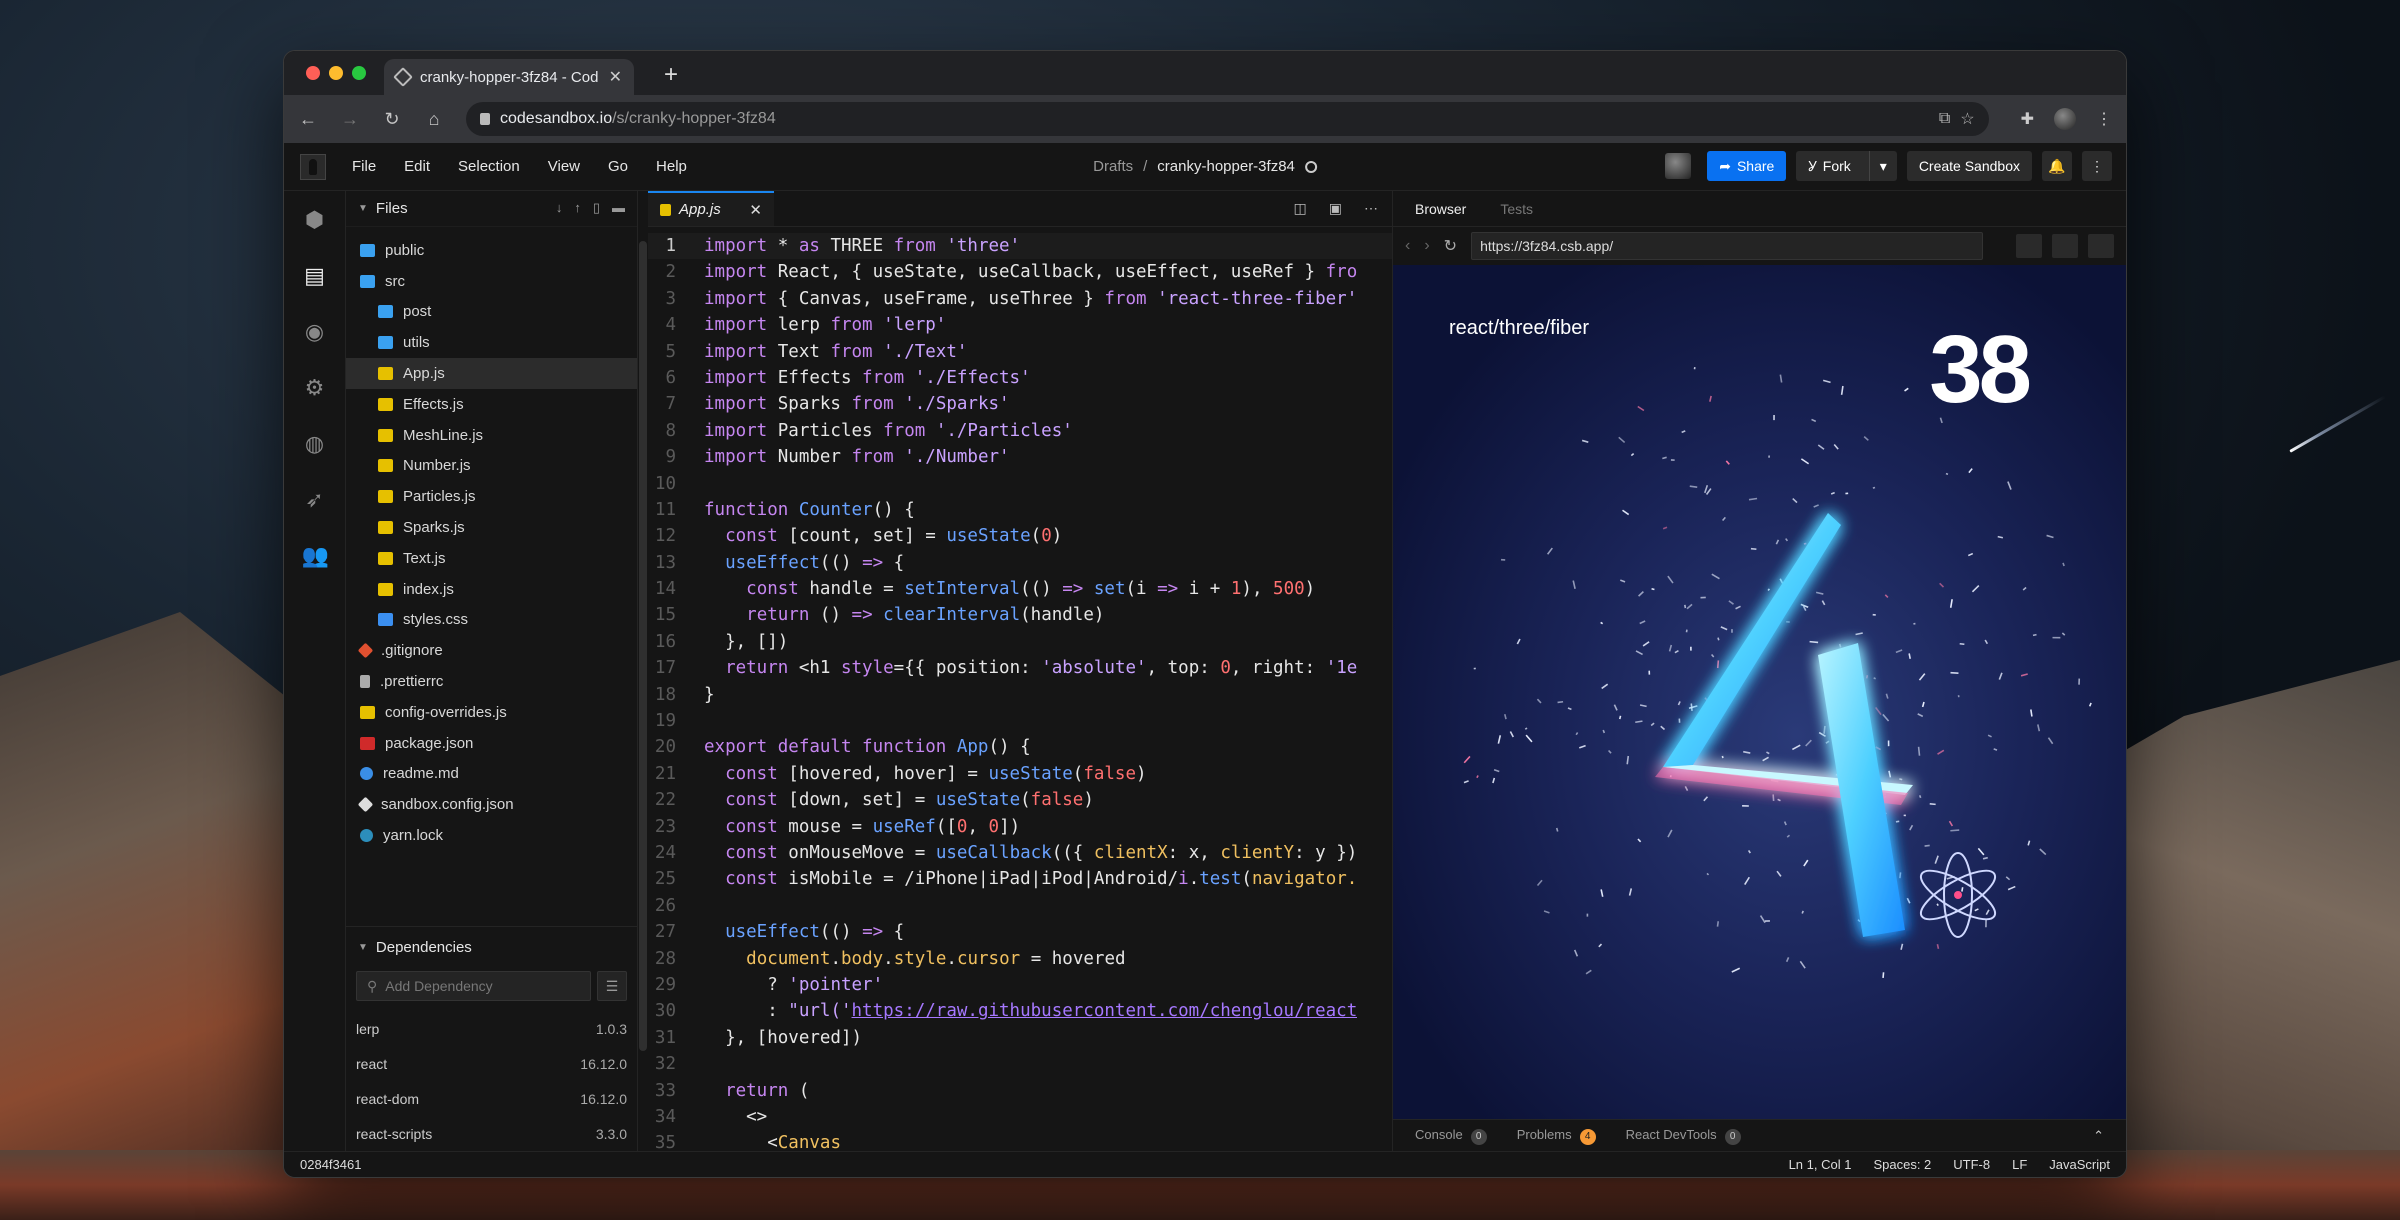 Image resolution: width=2400 pixels, height=1220 pixels. I want to click on new-file-icon: ▯, so click(596, 208).